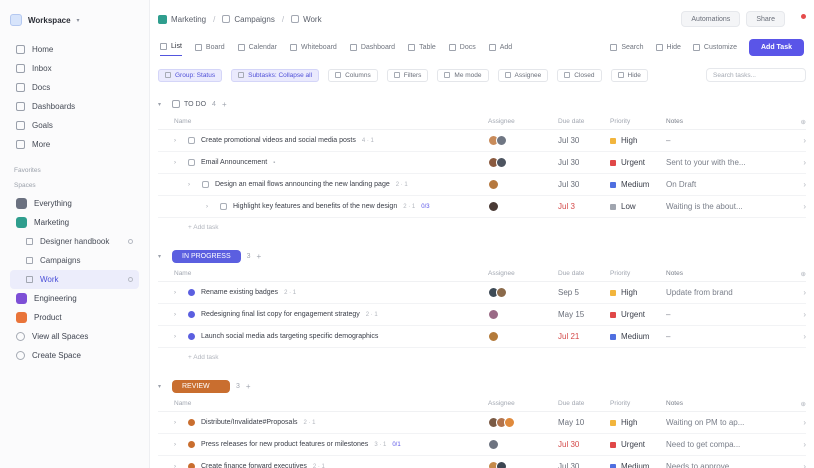  I want to click on notification-bell-icon, so click(801, 19).